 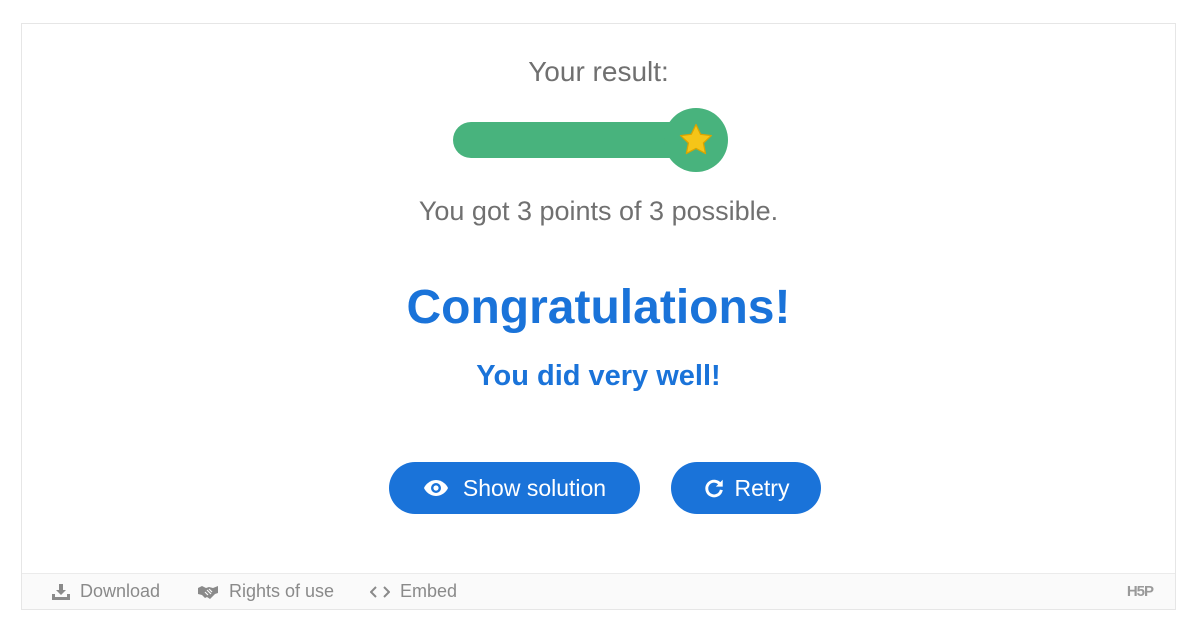 What do you see at coordinates (598, 71) in the screenshot?
I see `result-label: Your result:` at bounding box center [598, 71].